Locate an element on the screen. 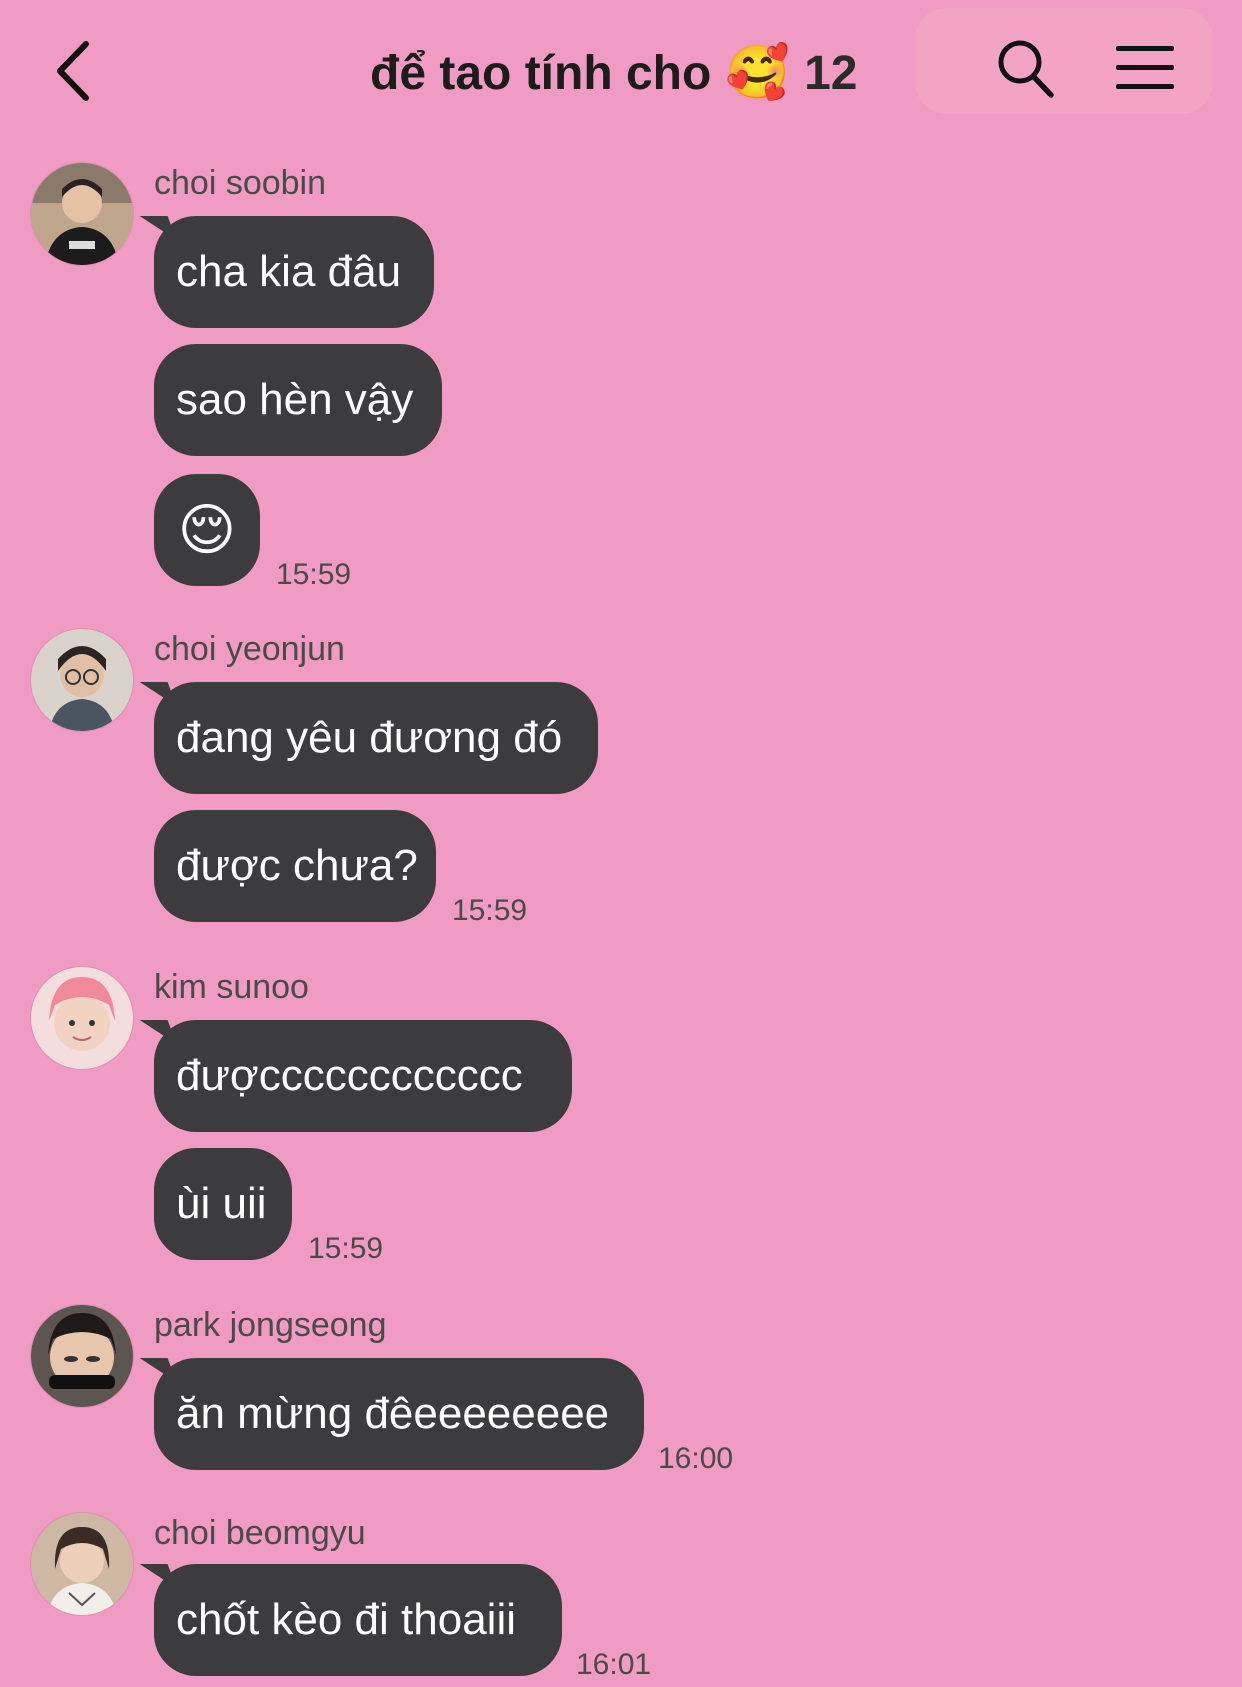 The height and width of the screenshot is (1687, 1242). message-bubble: đang yêu đương đó is located at coordinates (376, 738).